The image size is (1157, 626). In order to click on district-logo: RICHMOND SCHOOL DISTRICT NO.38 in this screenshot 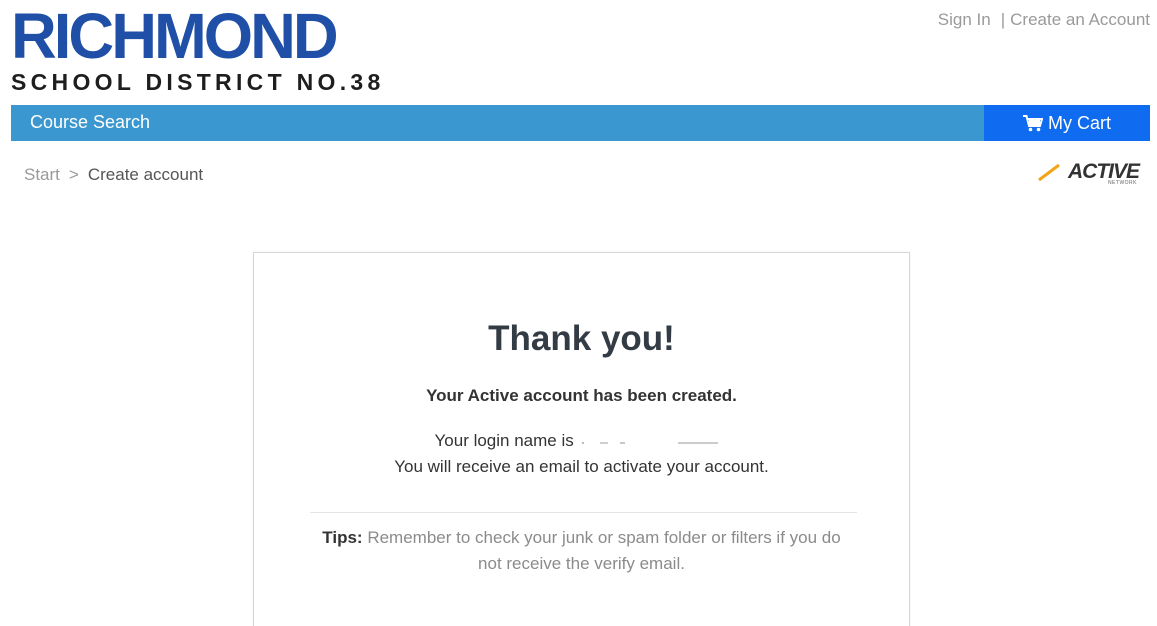, I will do `click(198, 47)`.